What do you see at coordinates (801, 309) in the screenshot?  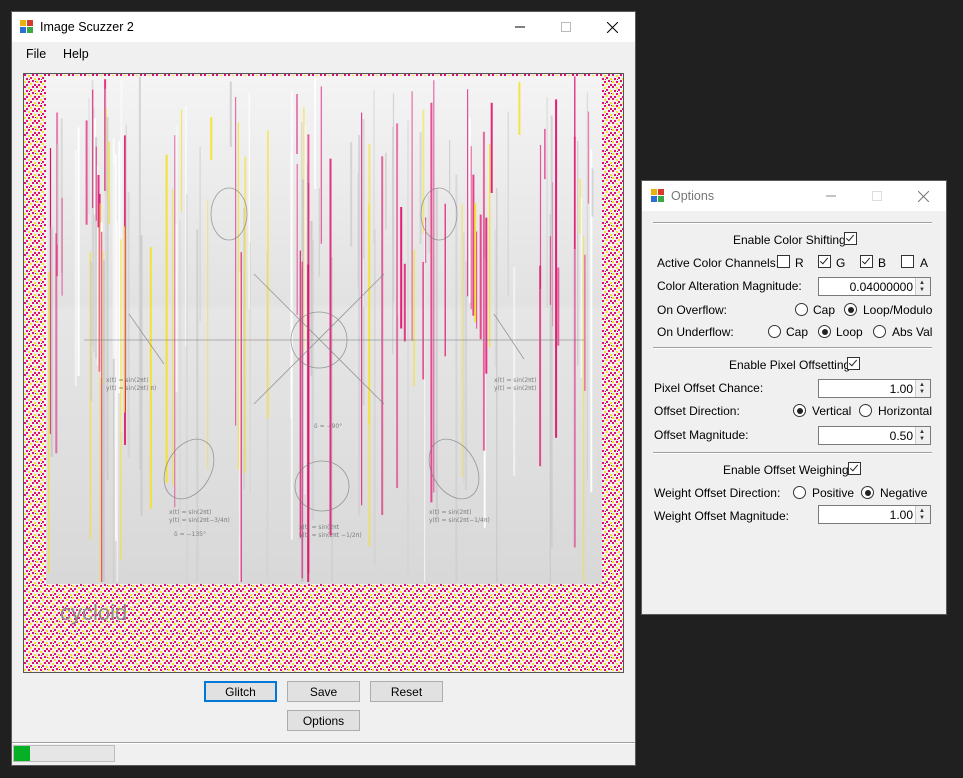 I see `overflow-cap-radio` at bounding box center [801, 309].